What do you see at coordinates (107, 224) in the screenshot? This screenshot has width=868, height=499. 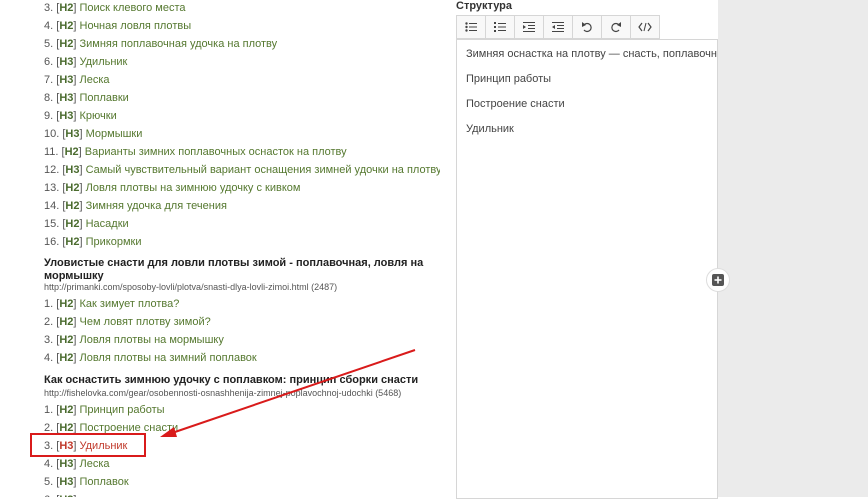 I see `heading-link: Насадки` at bounding box center [107, 224].